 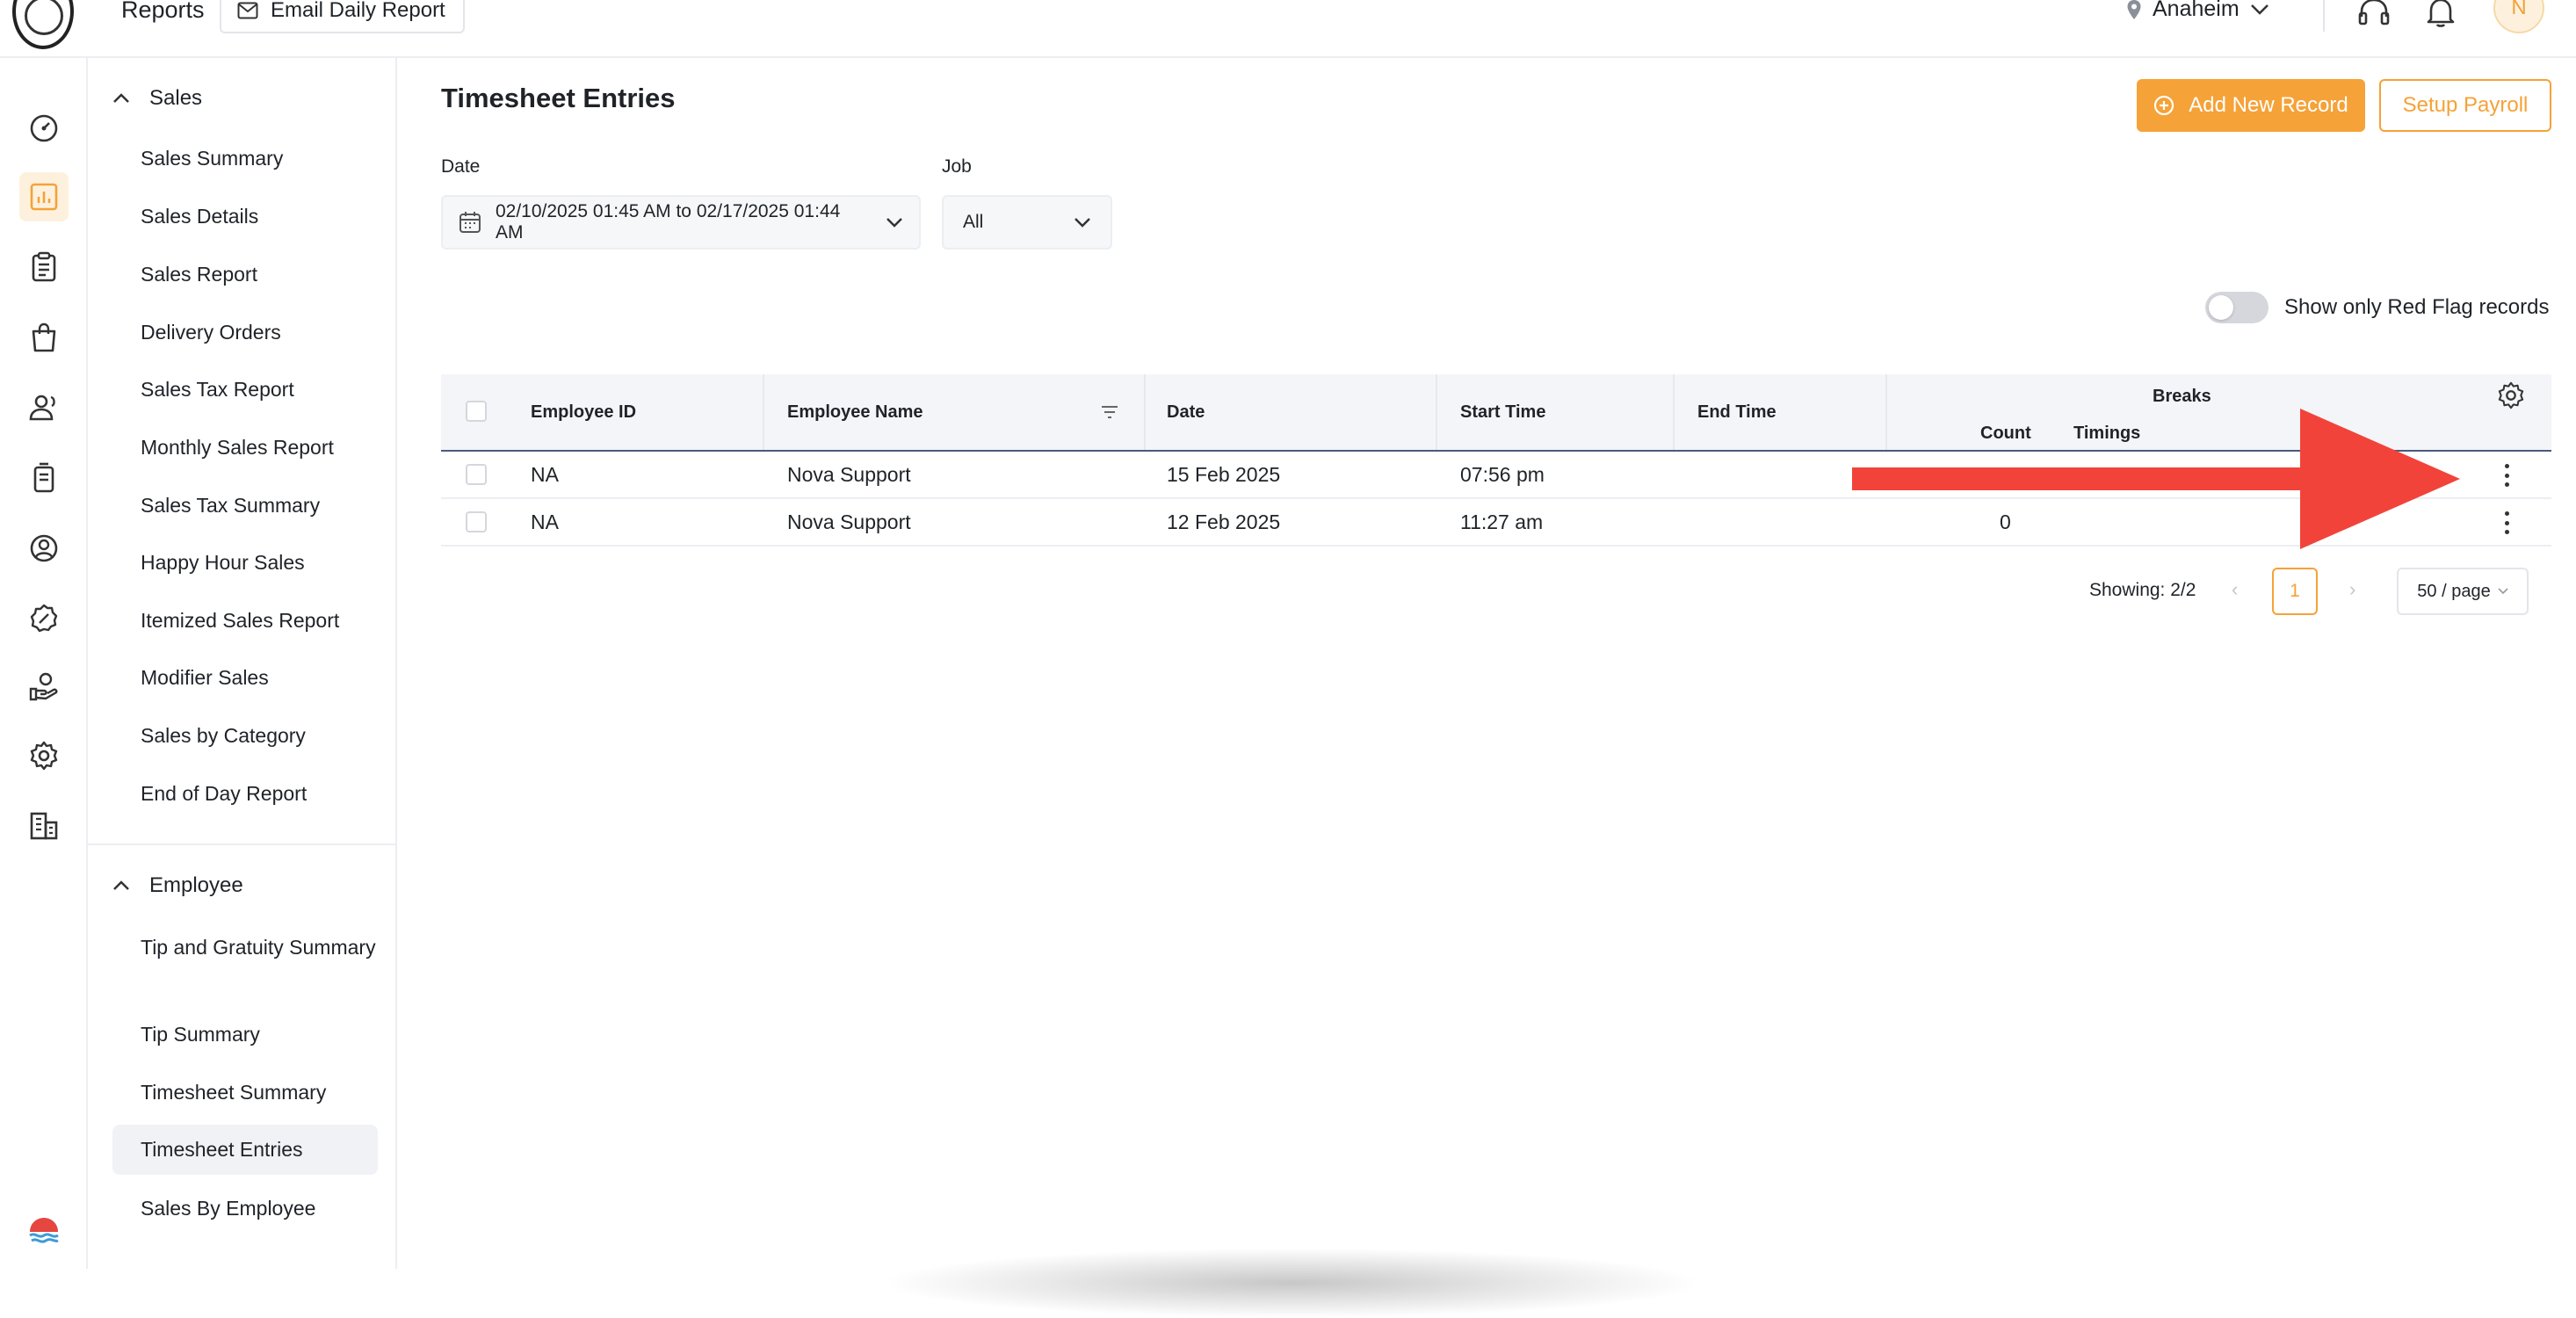 I want to click on icon-rail, so click(x=44, y=663).